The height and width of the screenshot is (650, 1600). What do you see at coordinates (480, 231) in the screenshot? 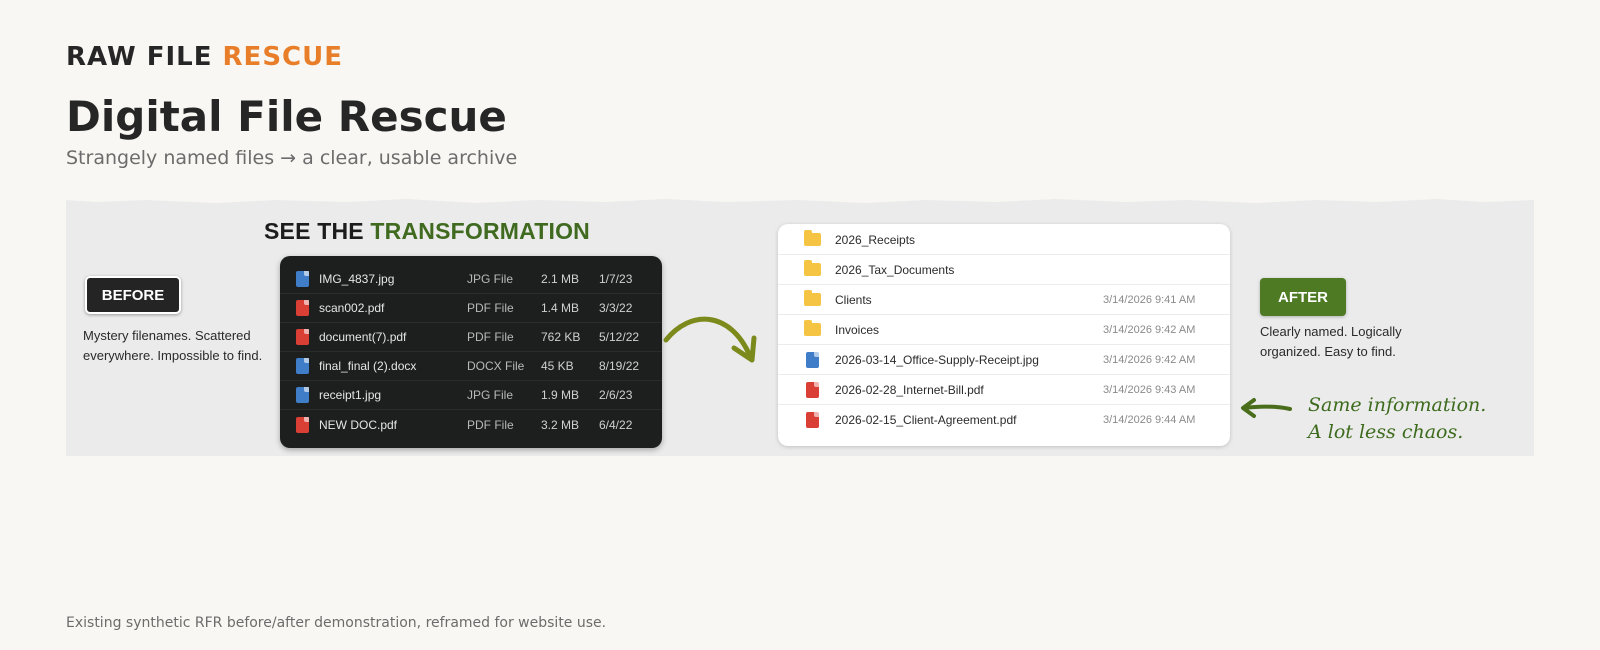
I see `heading-accent: TRANSFORMATION` at bounding box center [480, 231].